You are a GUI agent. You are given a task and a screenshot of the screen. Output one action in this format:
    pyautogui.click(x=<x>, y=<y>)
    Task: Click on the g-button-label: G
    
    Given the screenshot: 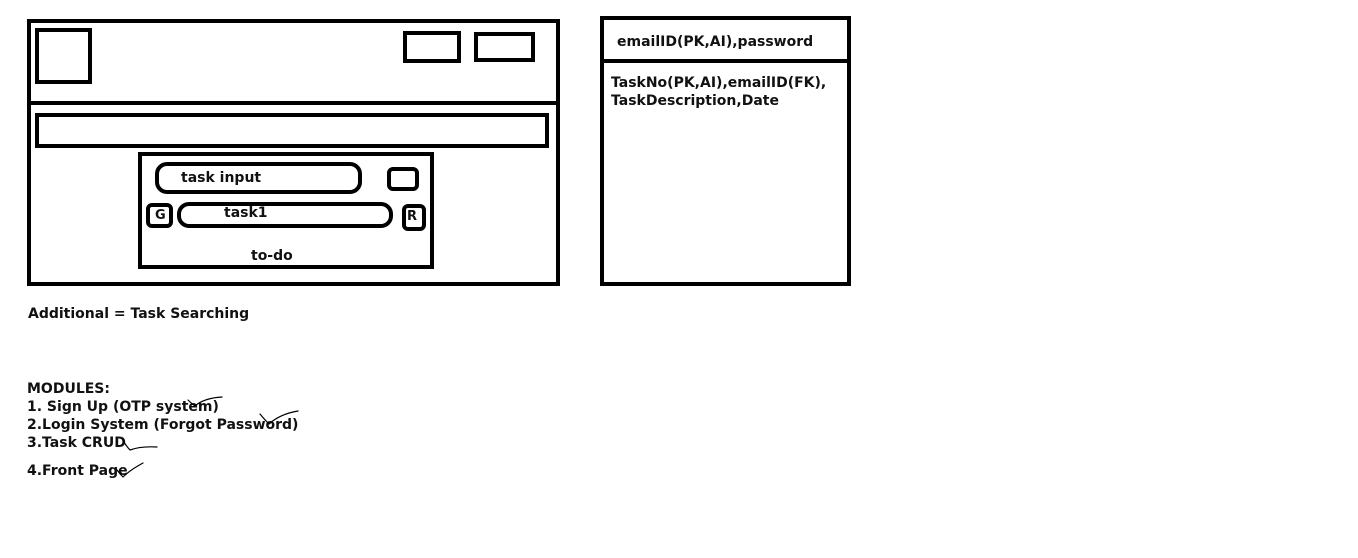 What is the action you would take?
    pyautogui.click(x=160, y=215)
    